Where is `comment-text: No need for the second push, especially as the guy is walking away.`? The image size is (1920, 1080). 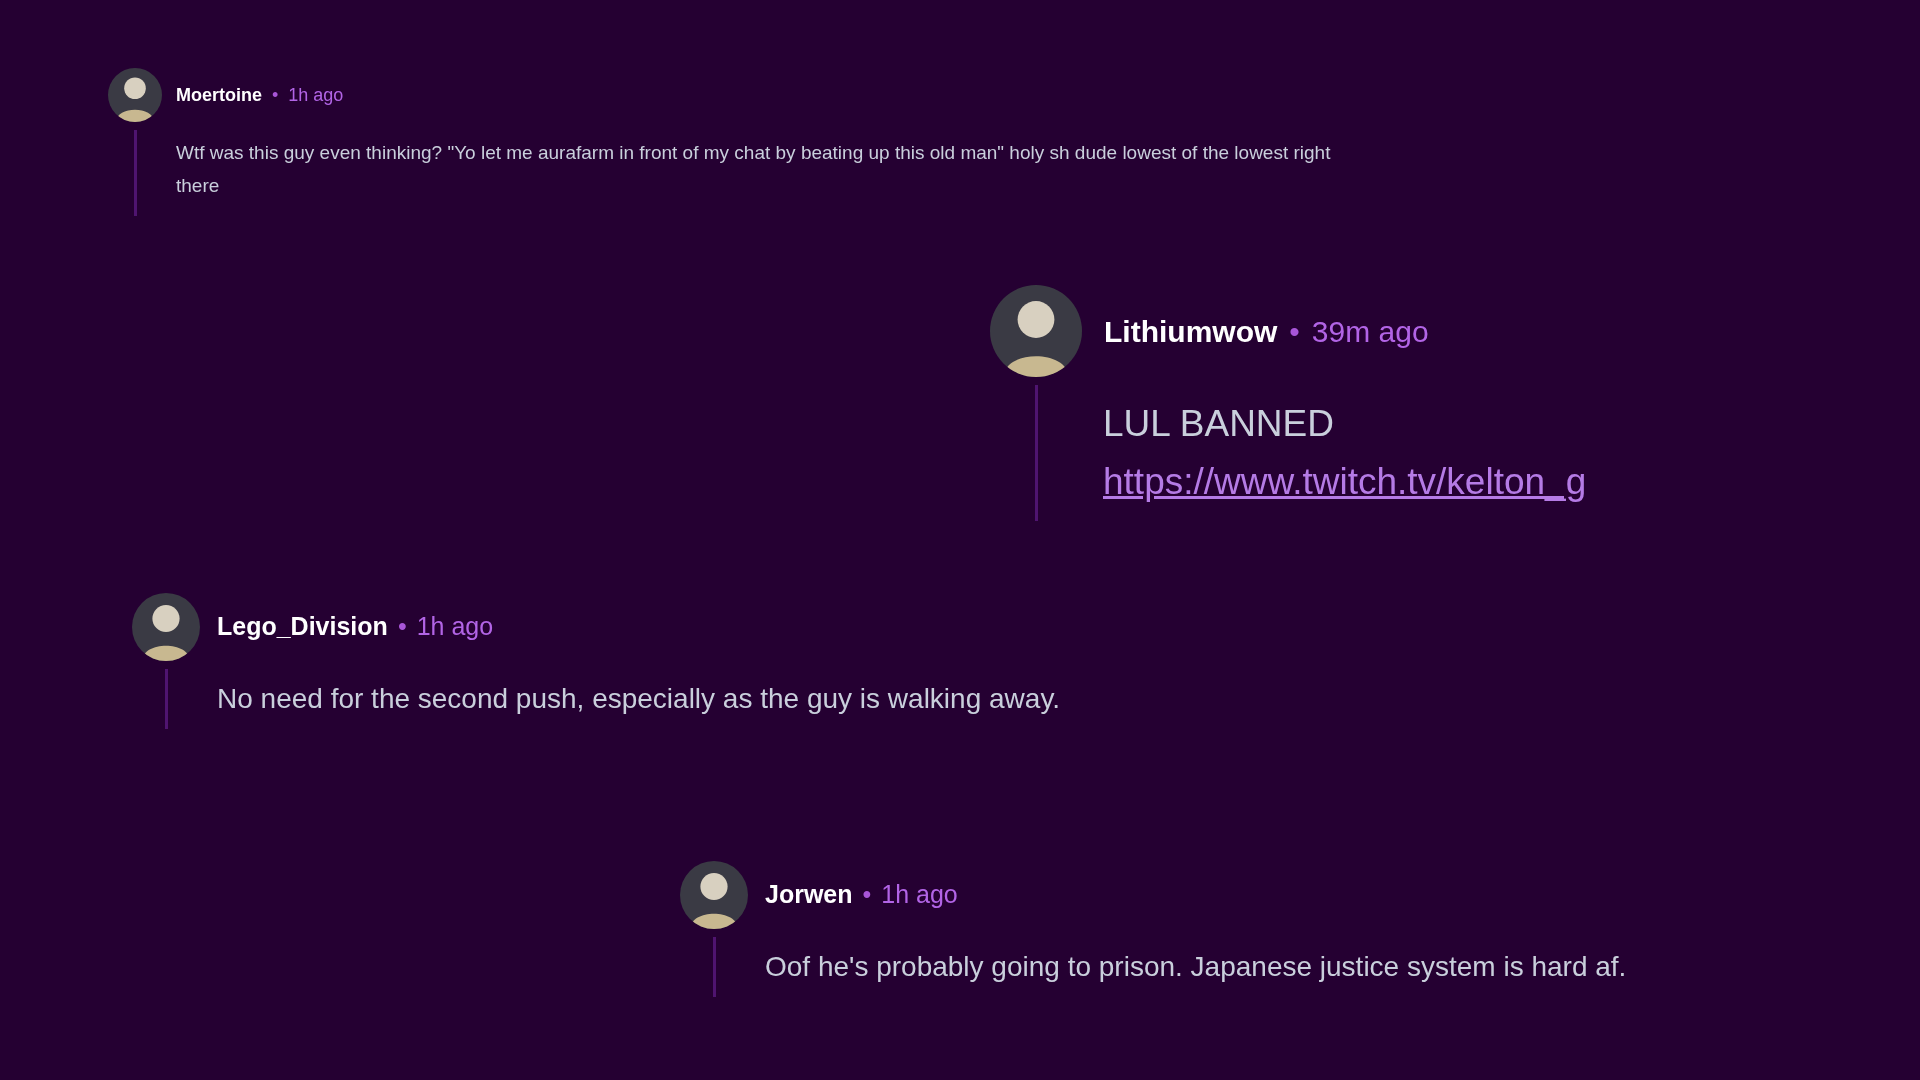 comment-text: No need for the second push, especially as the guy is walking away. is located at coordinates (639, 699).